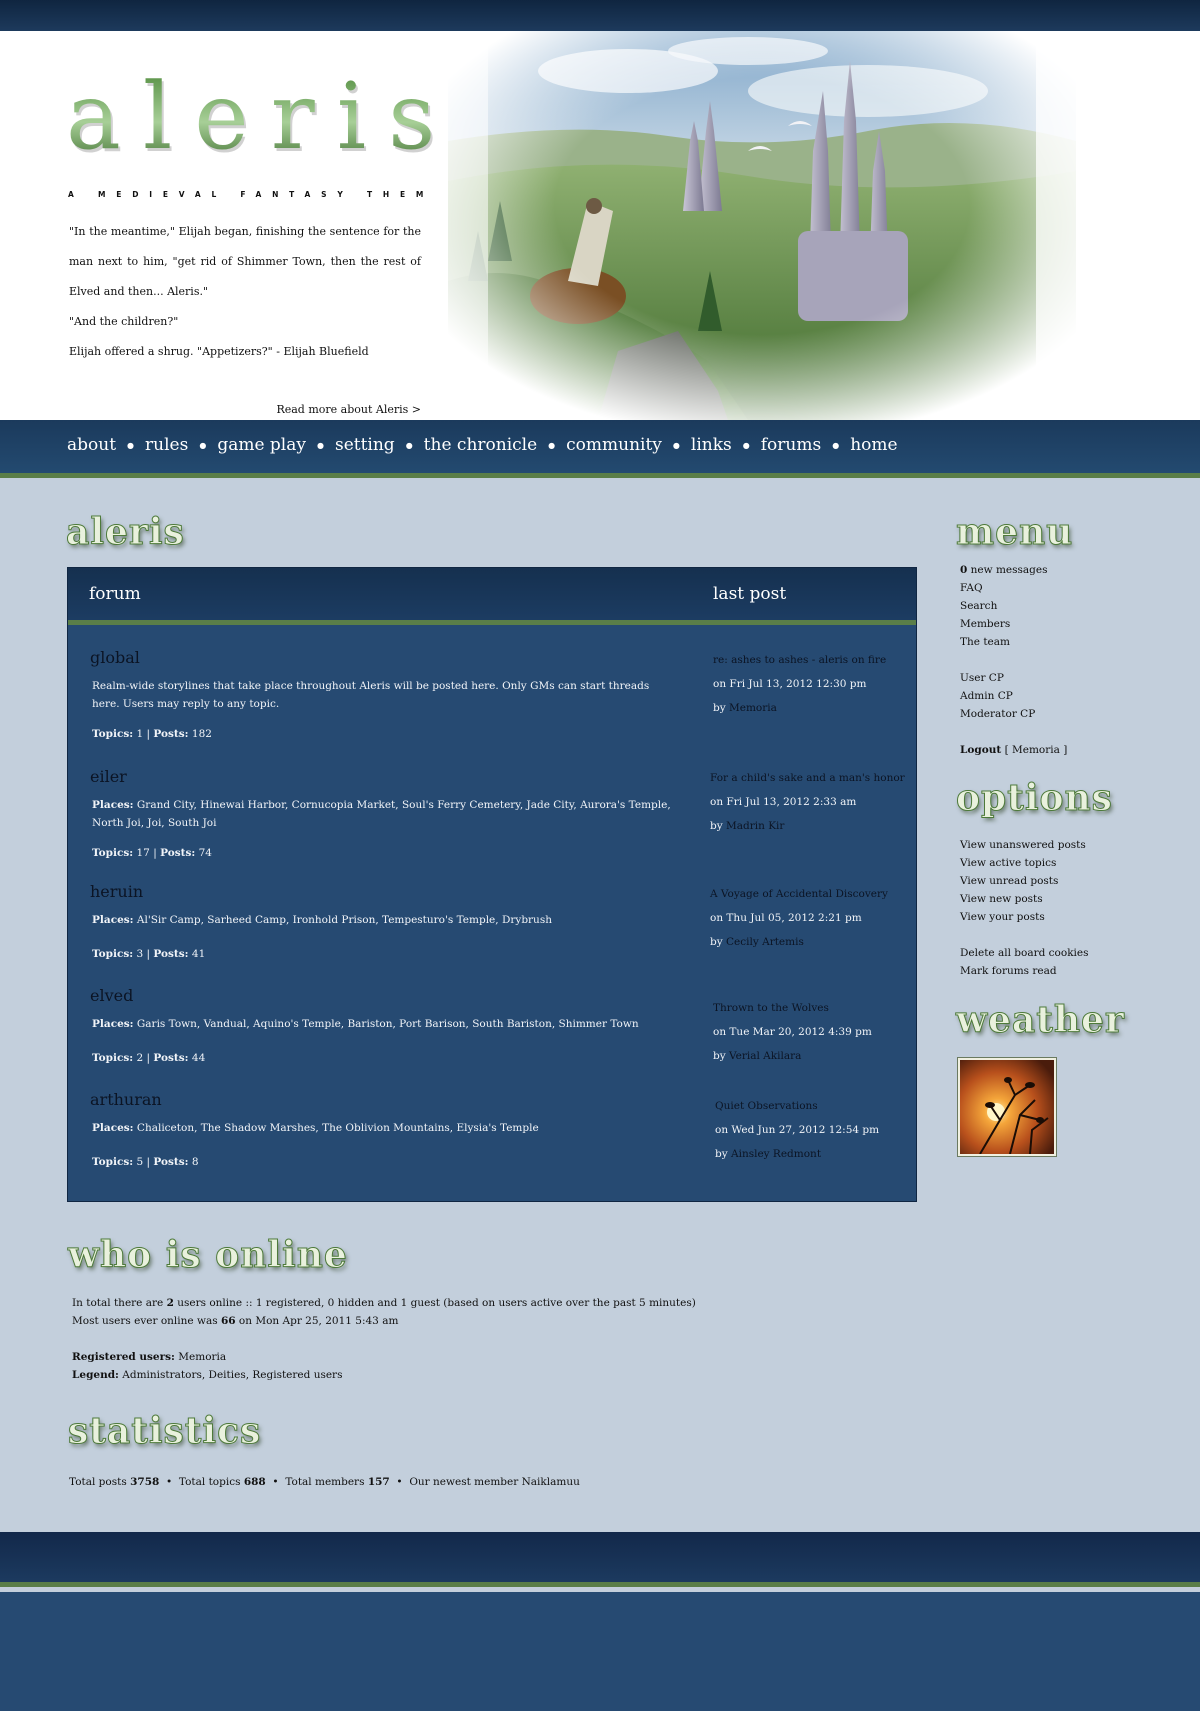  Describe the element at coordinates (551, 1482) in the screenshot. I see `newest-member-link: Naiklamuu` at that location.